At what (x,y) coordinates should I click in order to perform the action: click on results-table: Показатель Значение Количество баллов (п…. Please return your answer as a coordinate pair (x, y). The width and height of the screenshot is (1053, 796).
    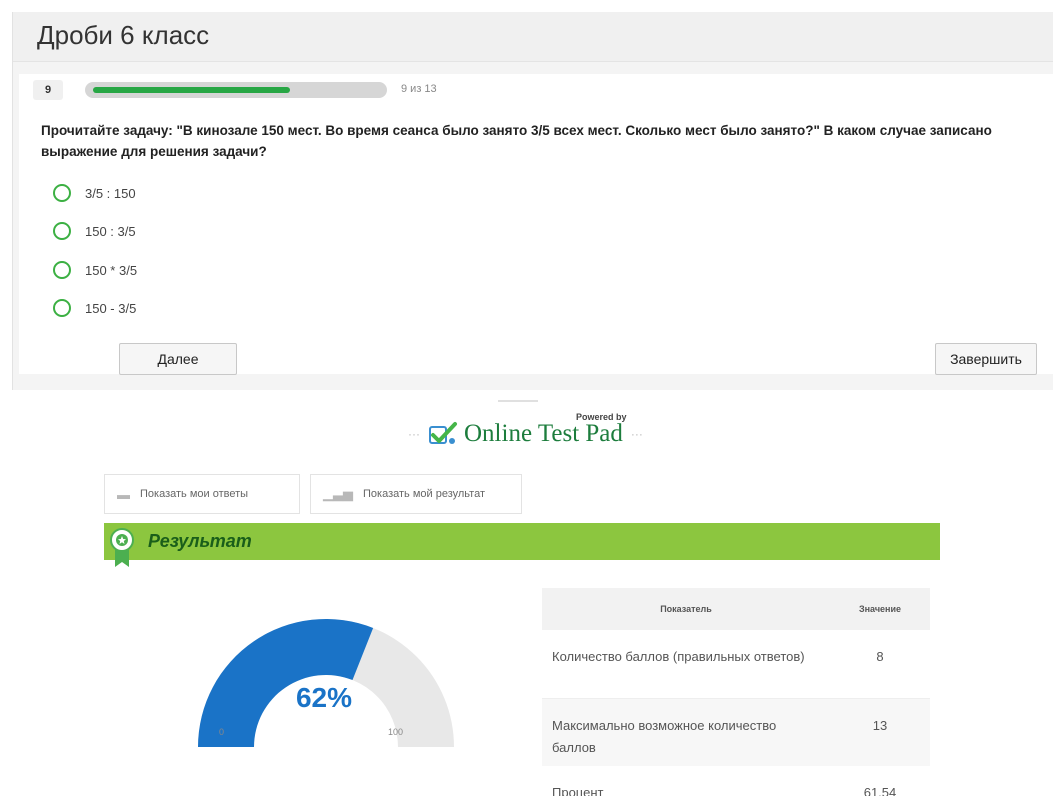
    Looking at the image, I should click on (736, 692).